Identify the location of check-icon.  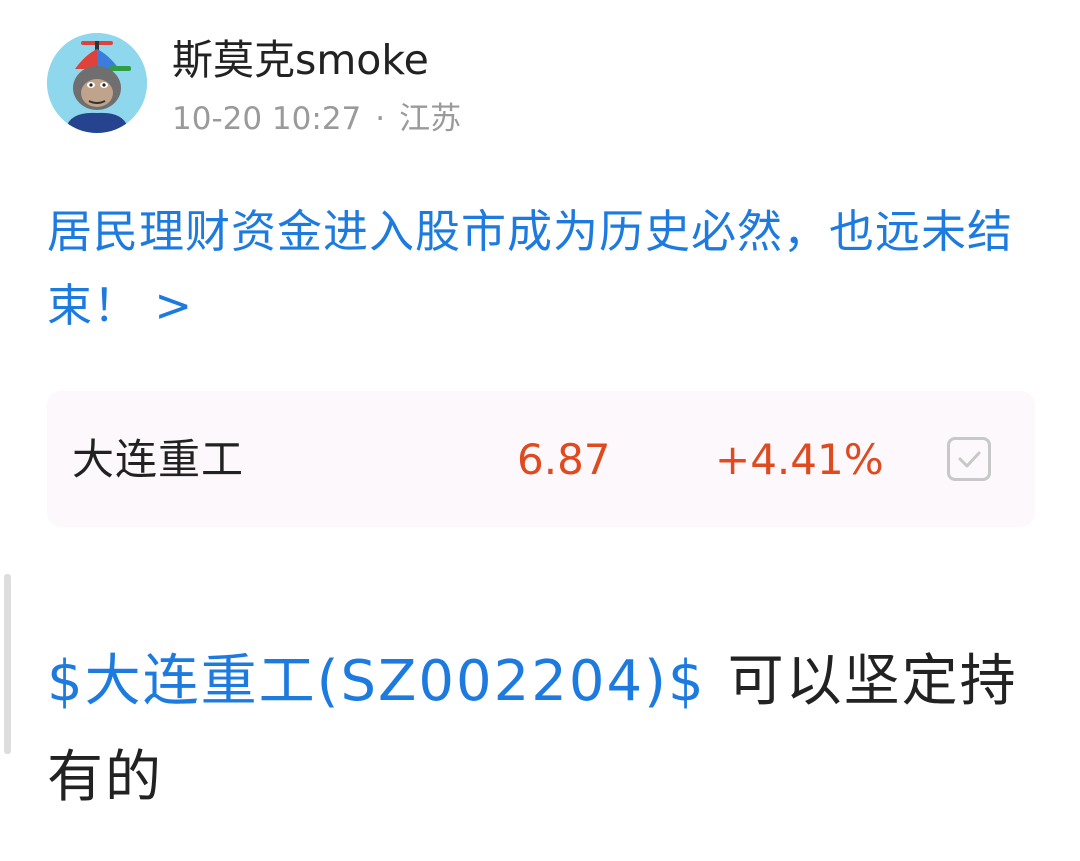
(969, 459).